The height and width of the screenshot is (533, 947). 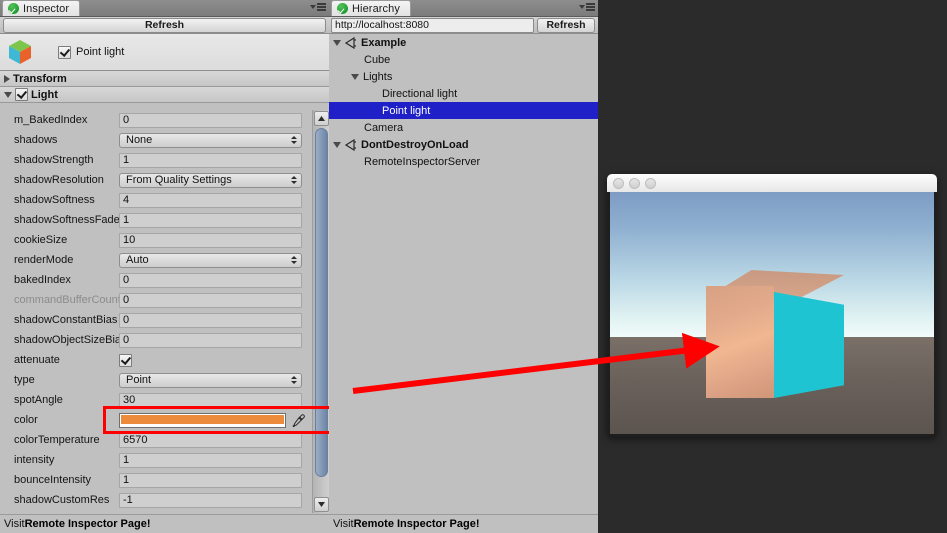 What do you see at coordinates (64, 52) in the screenshot?
I see `object-enabled-checkbox` at bounding box center [64, 52].